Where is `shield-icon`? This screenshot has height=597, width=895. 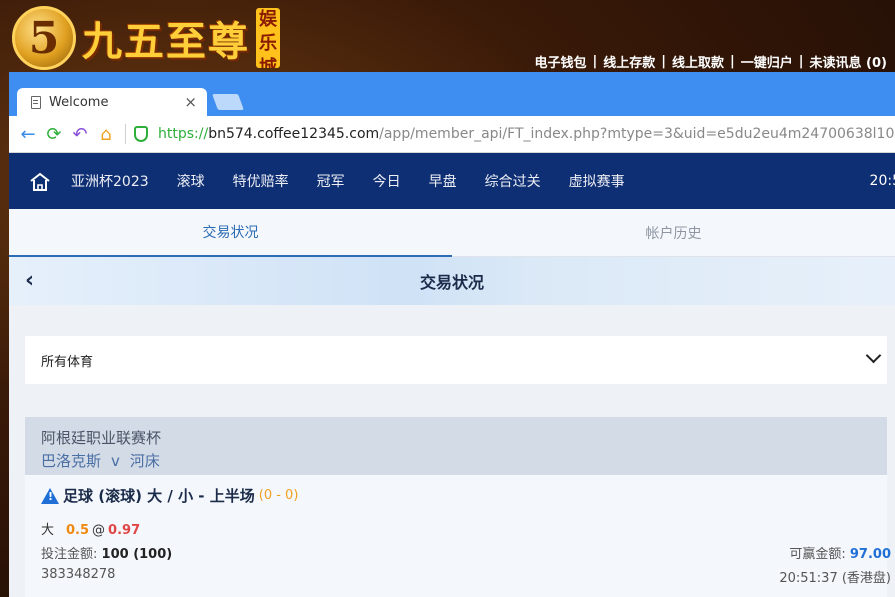
shield-icon is located at coordinates (141, 134).